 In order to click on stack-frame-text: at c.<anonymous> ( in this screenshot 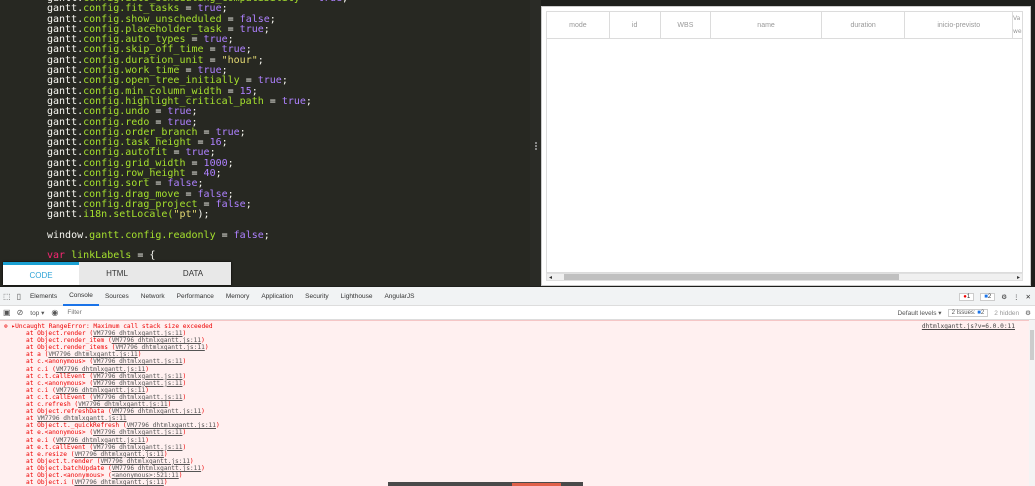, I will do `click(60, 362)`.